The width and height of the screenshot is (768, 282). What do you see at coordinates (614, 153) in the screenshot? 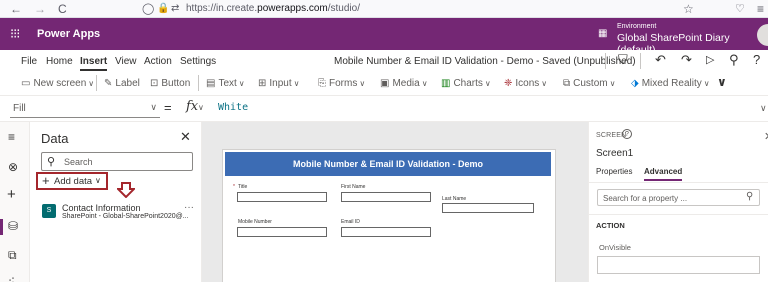
I see `control-name: Screen1` at bounding box center [614, 153].